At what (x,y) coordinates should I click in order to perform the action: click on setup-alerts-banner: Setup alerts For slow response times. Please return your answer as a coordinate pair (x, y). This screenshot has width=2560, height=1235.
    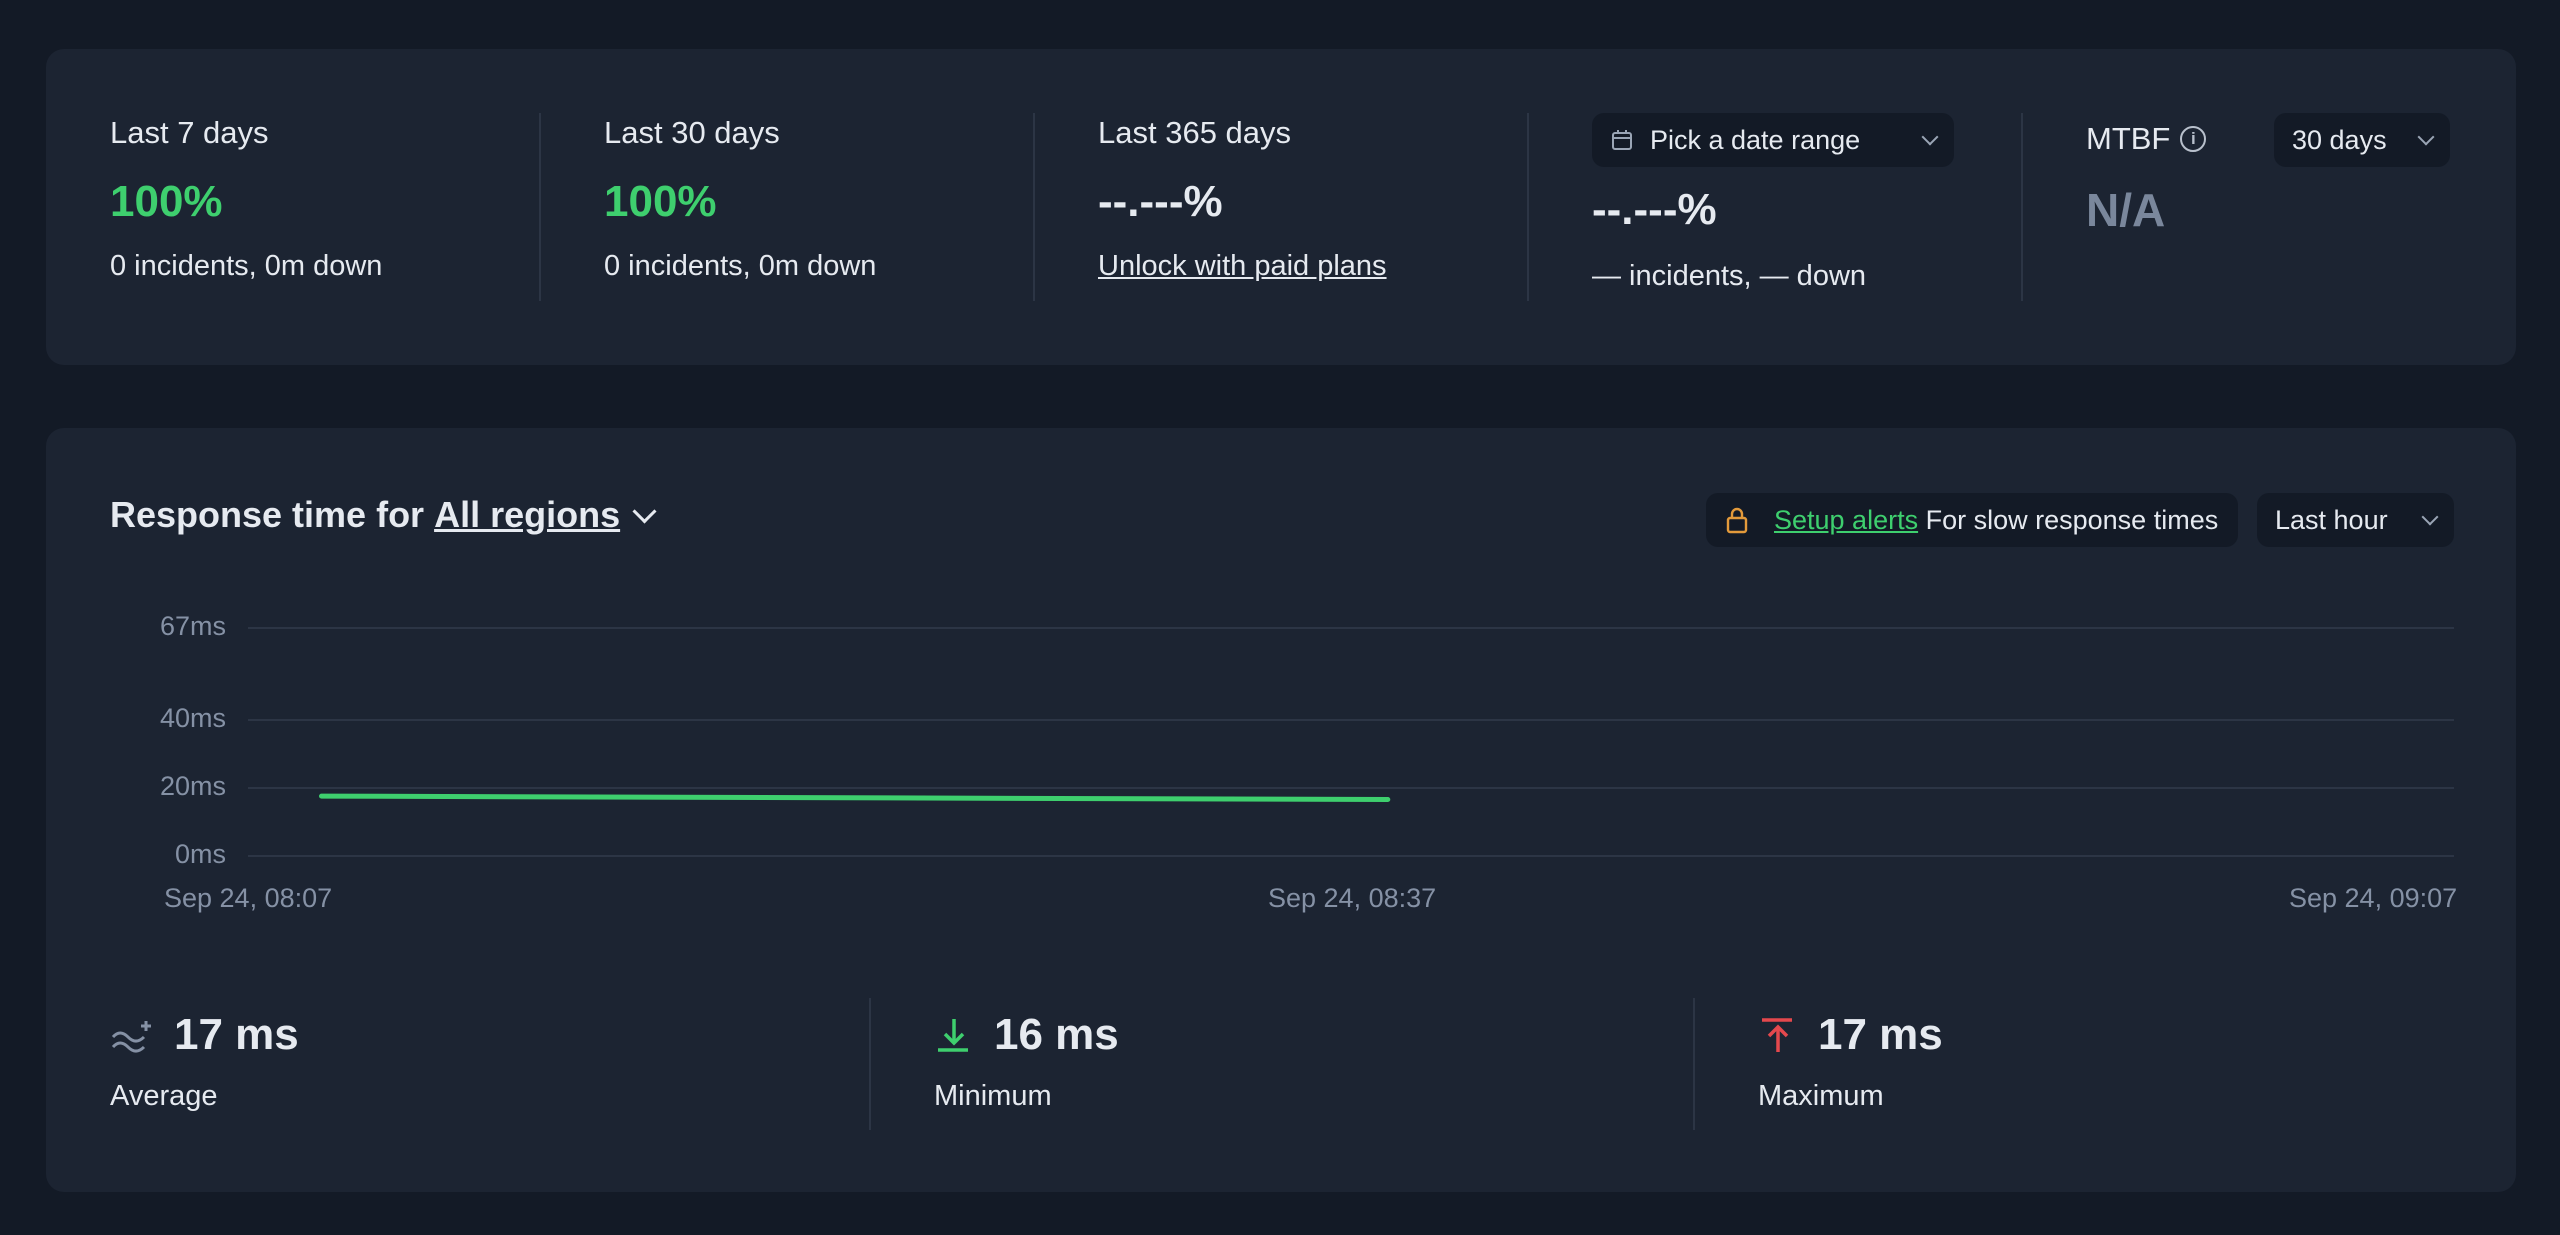
    Looking at the image, I should click on (1972, 520).